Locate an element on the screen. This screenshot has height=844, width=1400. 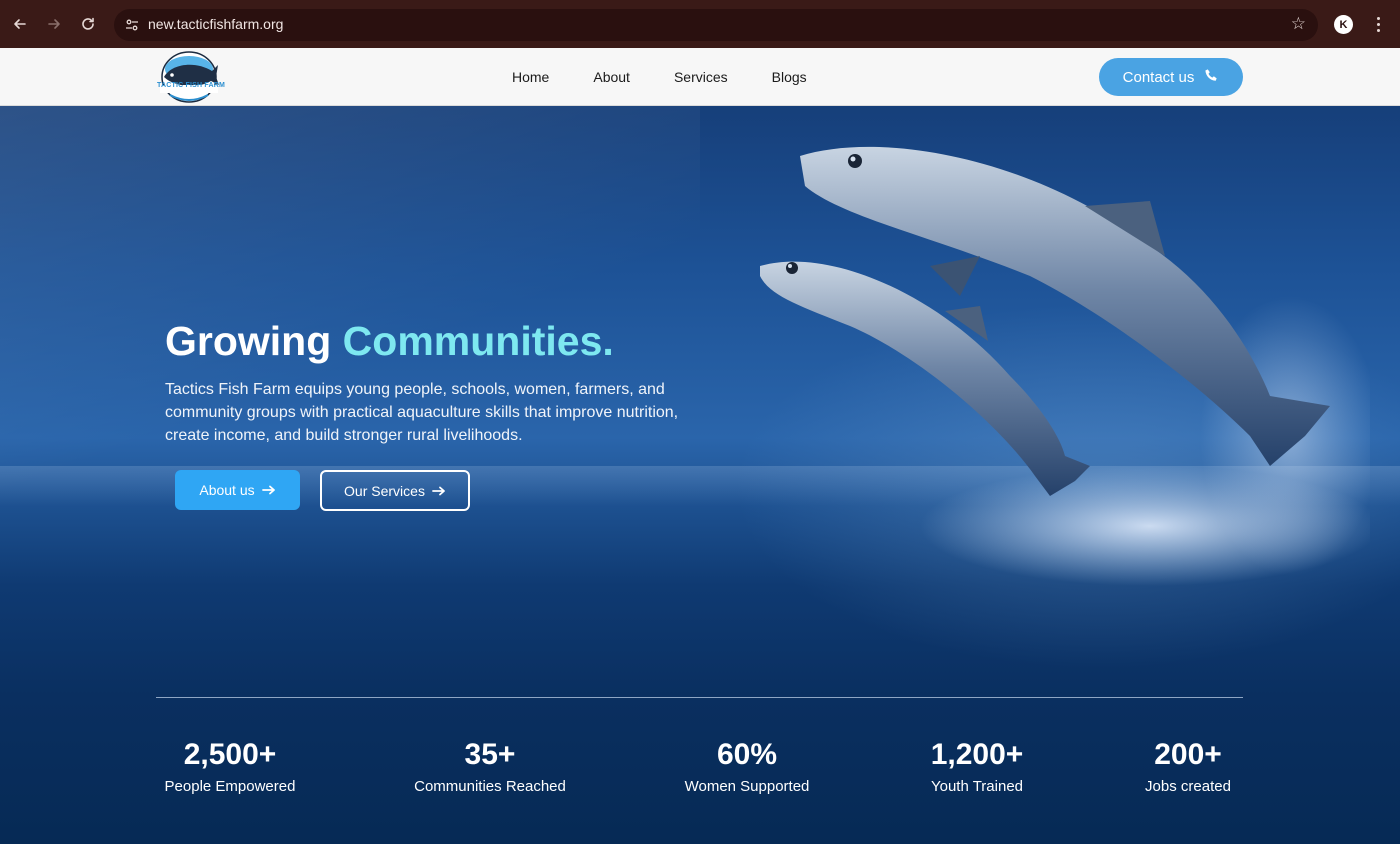
main-nav: Home About Services Blogs is located at coordinates (659, 77).